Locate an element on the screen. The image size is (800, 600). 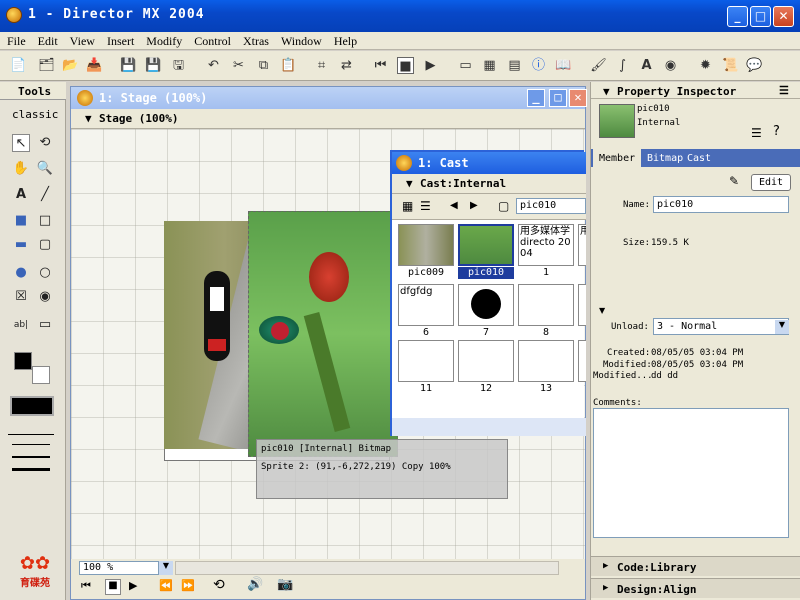
rewind-icon: ⏮ is located at coordinates (380, 65).